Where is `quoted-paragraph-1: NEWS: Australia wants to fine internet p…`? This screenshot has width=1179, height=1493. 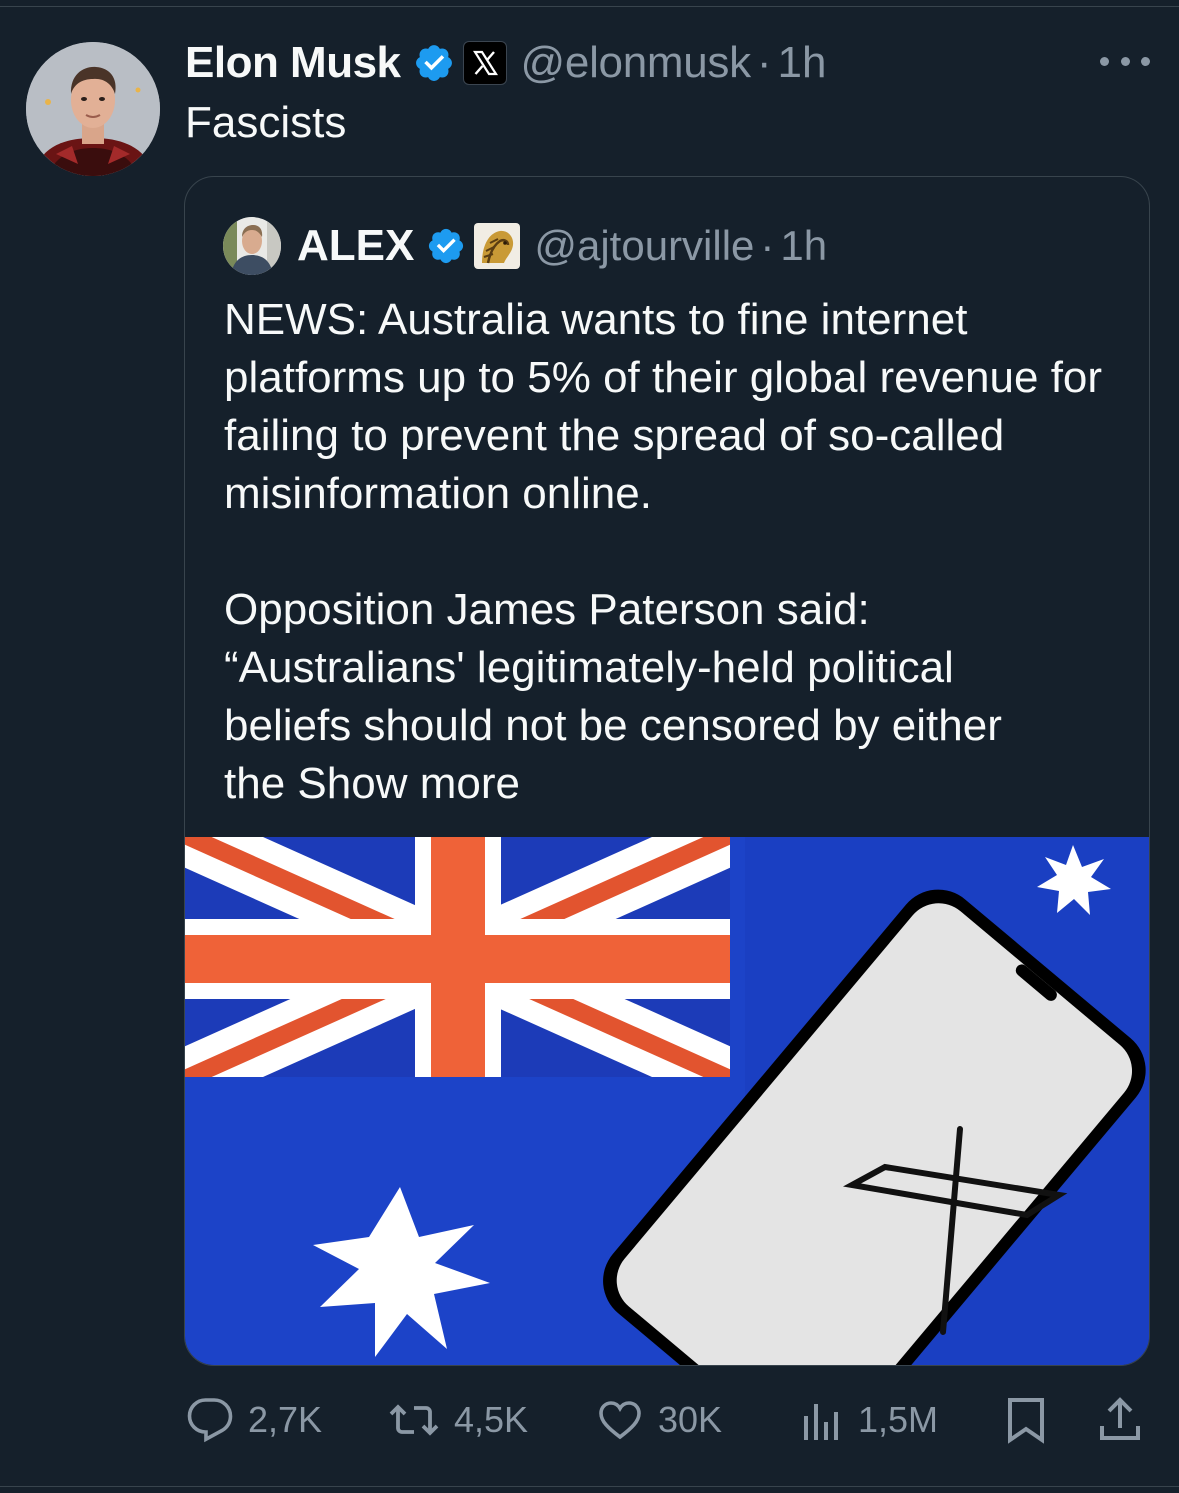 quoted-paragraph-1: NEWS: Australia wants to fine internet p… is located at coordinates (663, 406).